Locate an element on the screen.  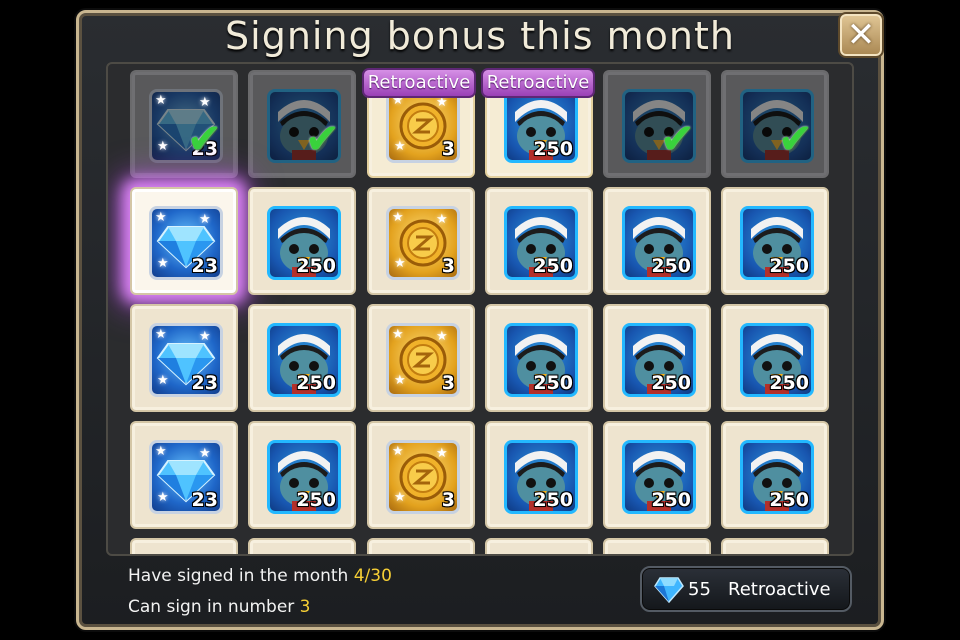
can-sign-text: Can sign in number 3 is located at coordinates (219, 607).